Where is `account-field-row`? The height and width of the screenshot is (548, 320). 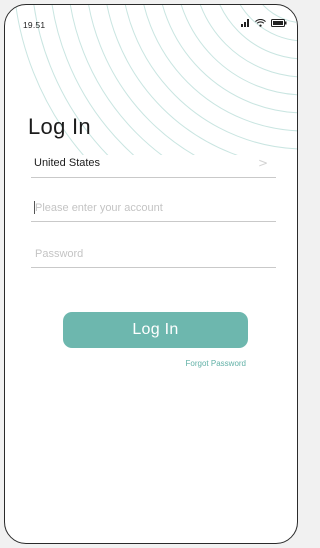 account-field-row is located at coordinates (153, 209).